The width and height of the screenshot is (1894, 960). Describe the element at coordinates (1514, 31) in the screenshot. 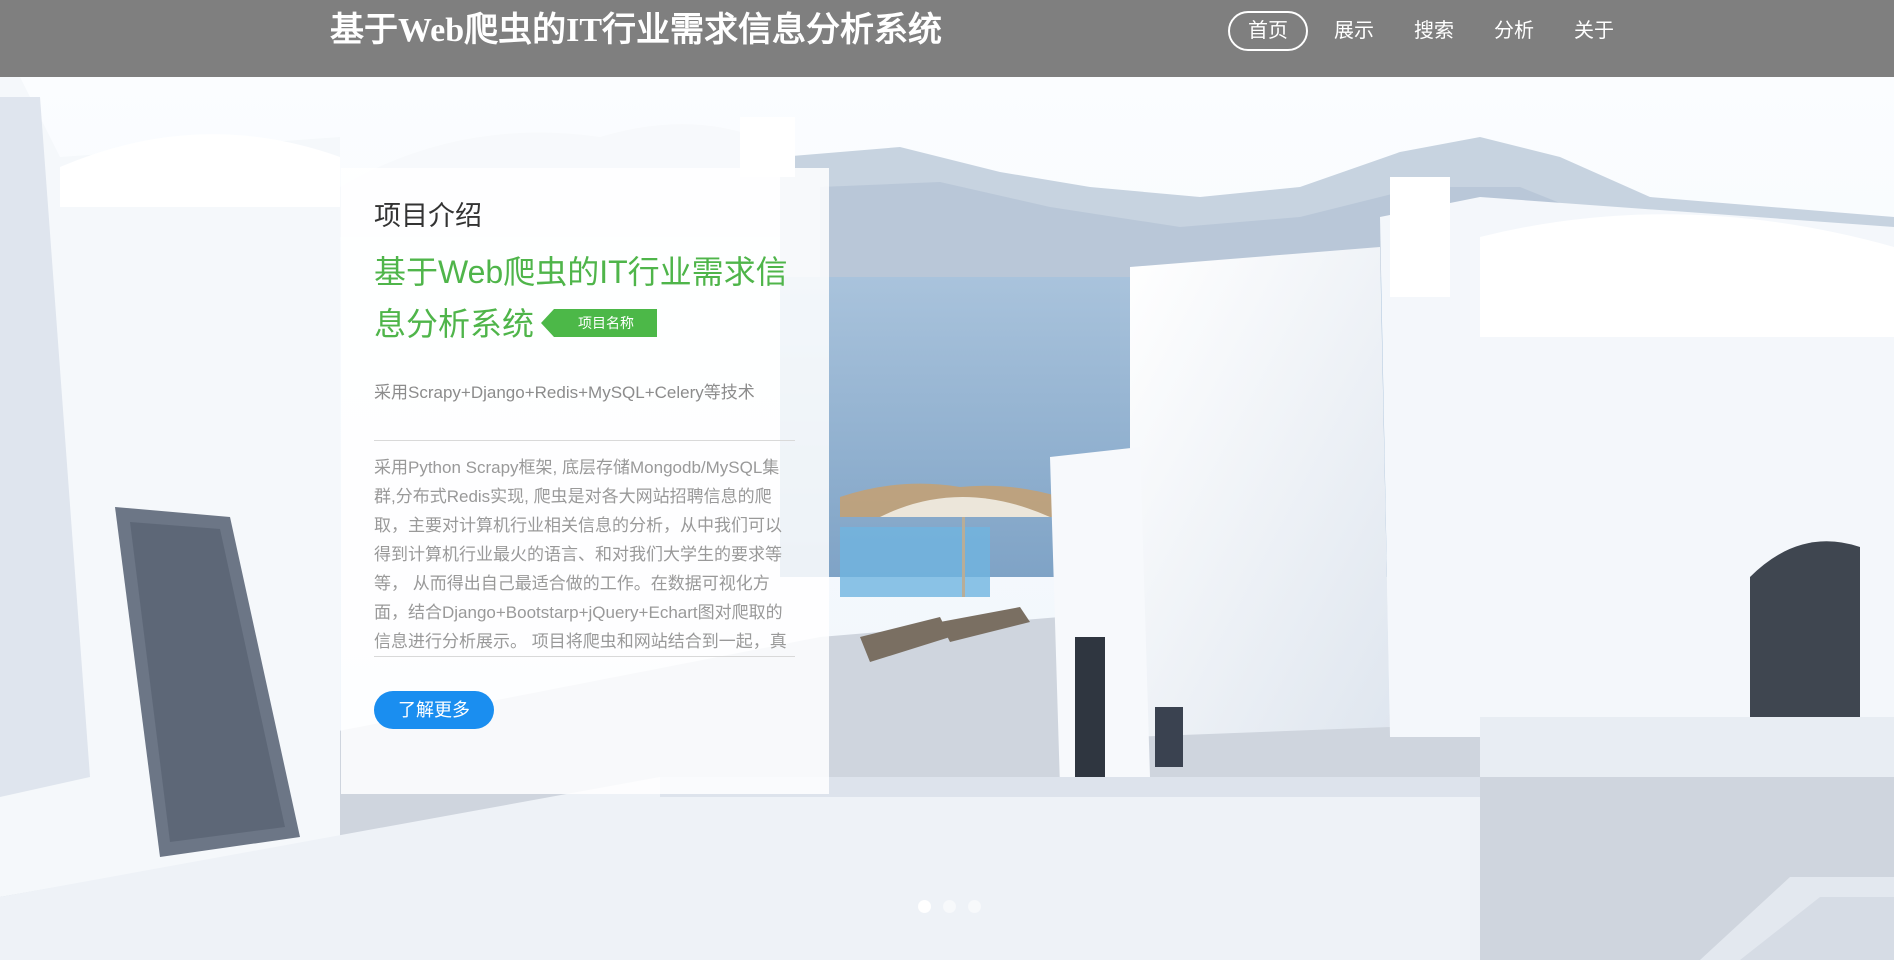

I see `nav-analysis: 分析` at that location.